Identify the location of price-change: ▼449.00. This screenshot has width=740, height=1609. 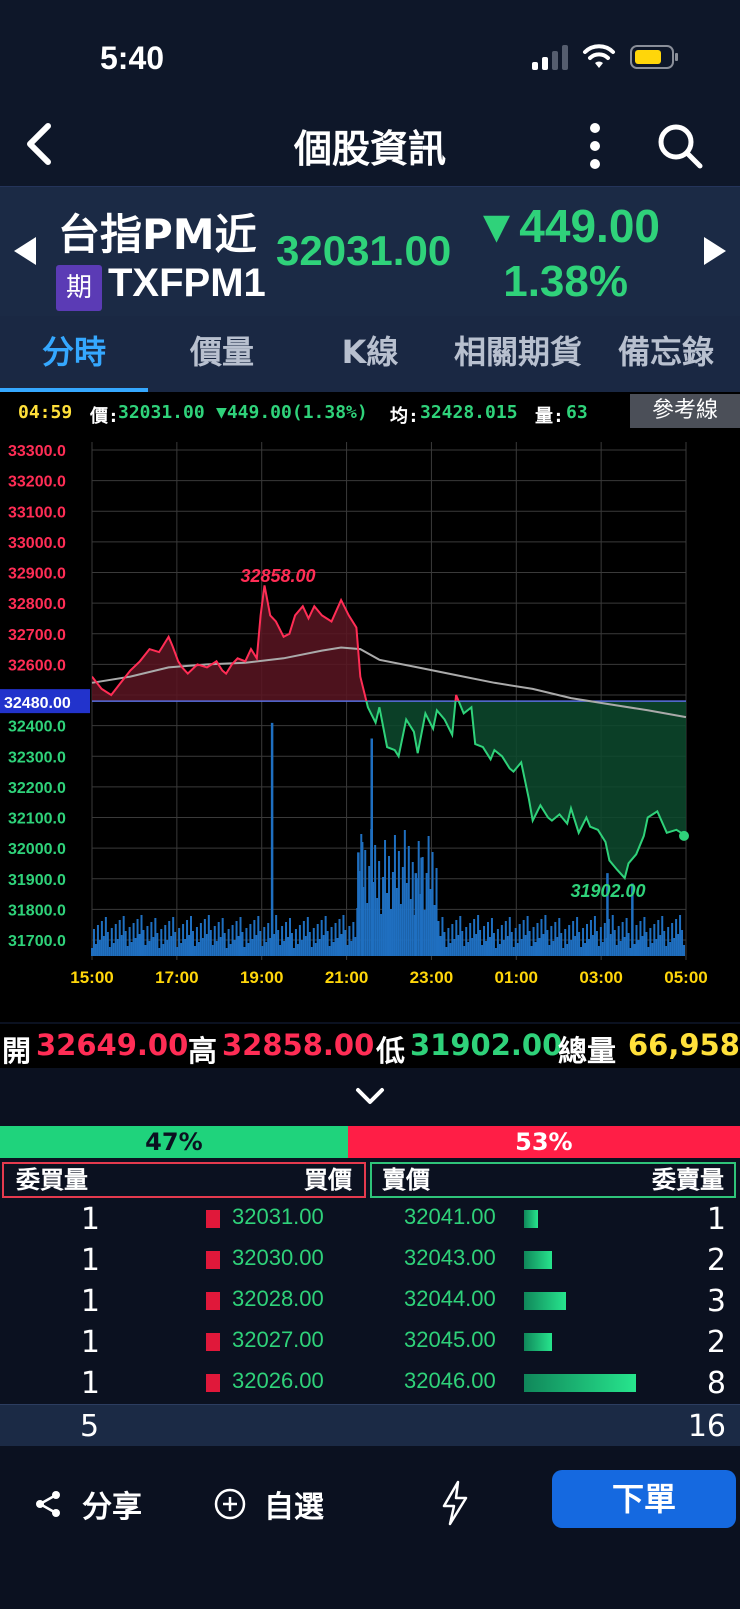
(566, 226).